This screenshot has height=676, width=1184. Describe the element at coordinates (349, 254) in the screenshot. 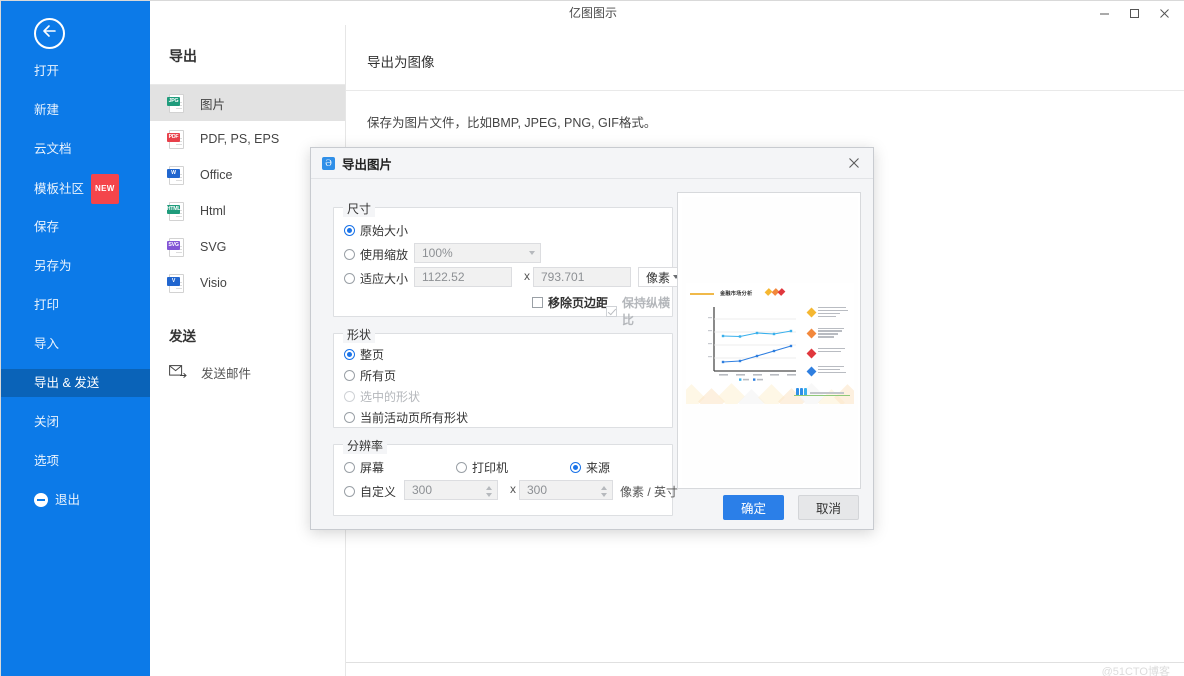

I see `use-scale-radio` at that location.